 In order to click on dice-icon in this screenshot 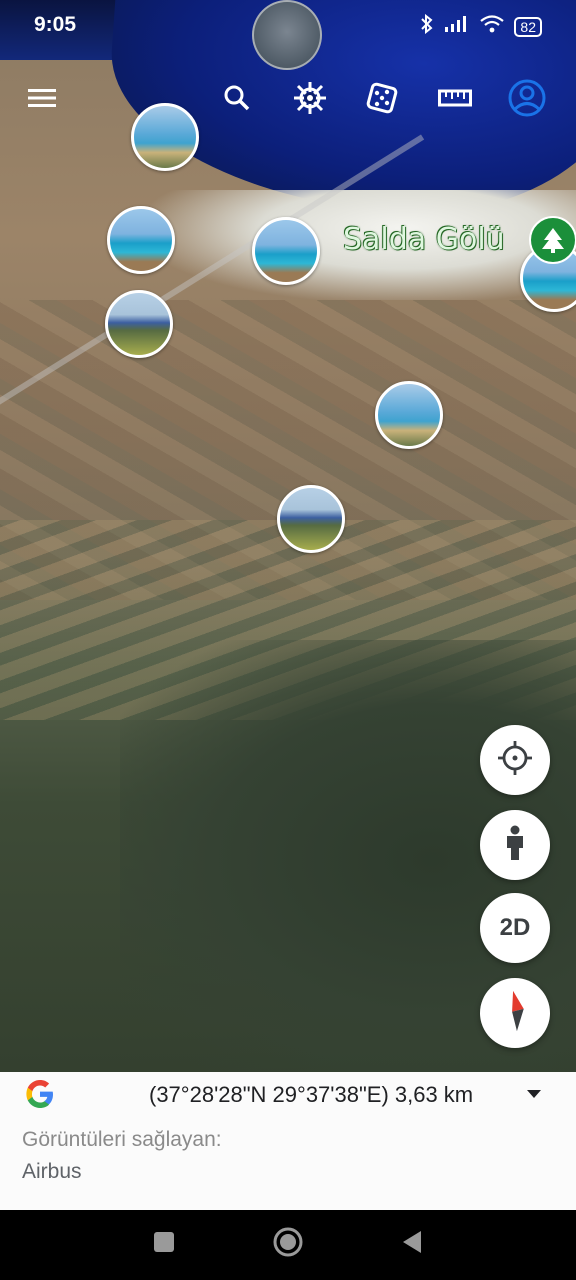, I will do `click(382, 98)`.